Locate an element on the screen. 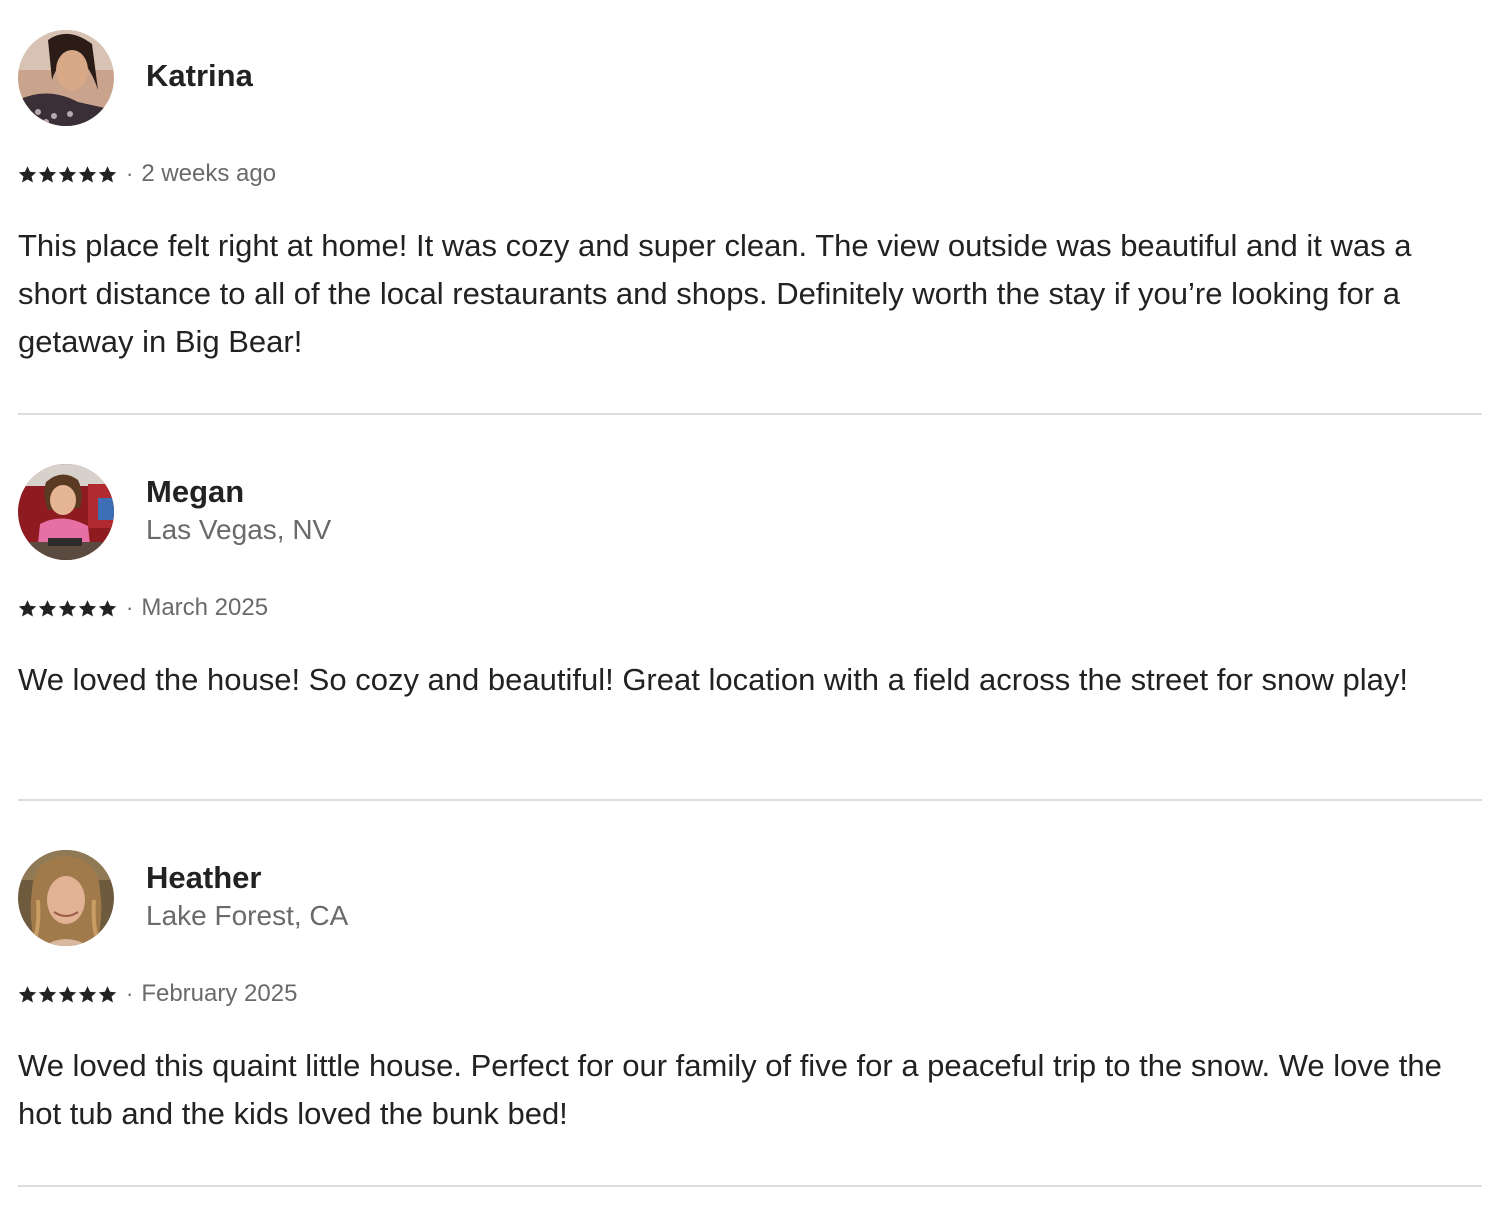  reviewer-name: Heather is located at coordinates (204, 877).